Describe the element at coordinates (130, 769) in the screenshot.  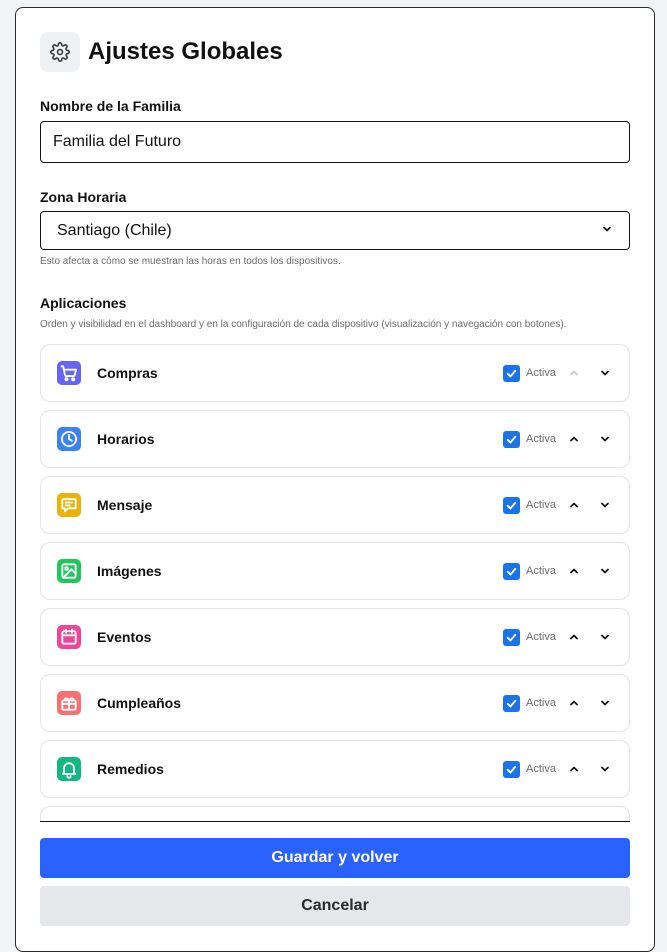
I see `app-name: Remedios` at that location.